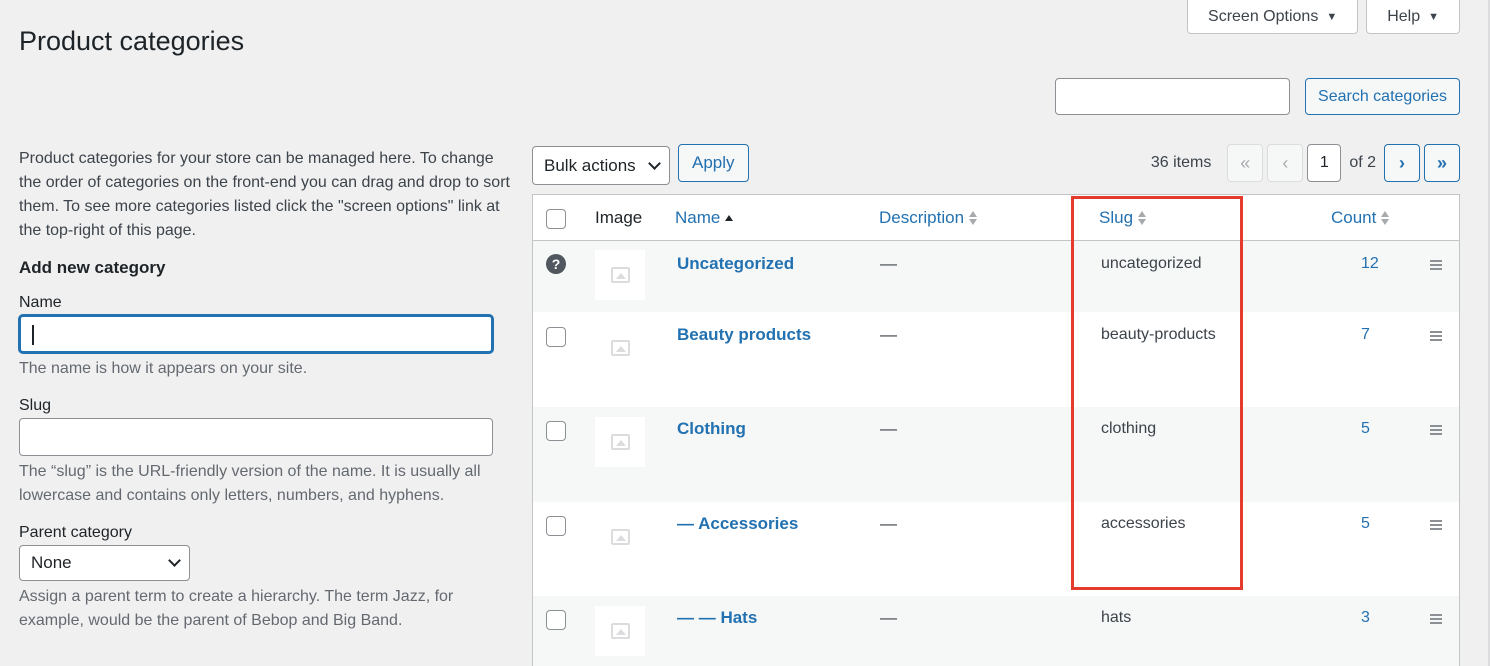 The height and width of the screenshot is (666, 1490). What do you see at coordinates (1173, 96) in the screenshot?
I see `search-input` at bounding box center [1173, 96].